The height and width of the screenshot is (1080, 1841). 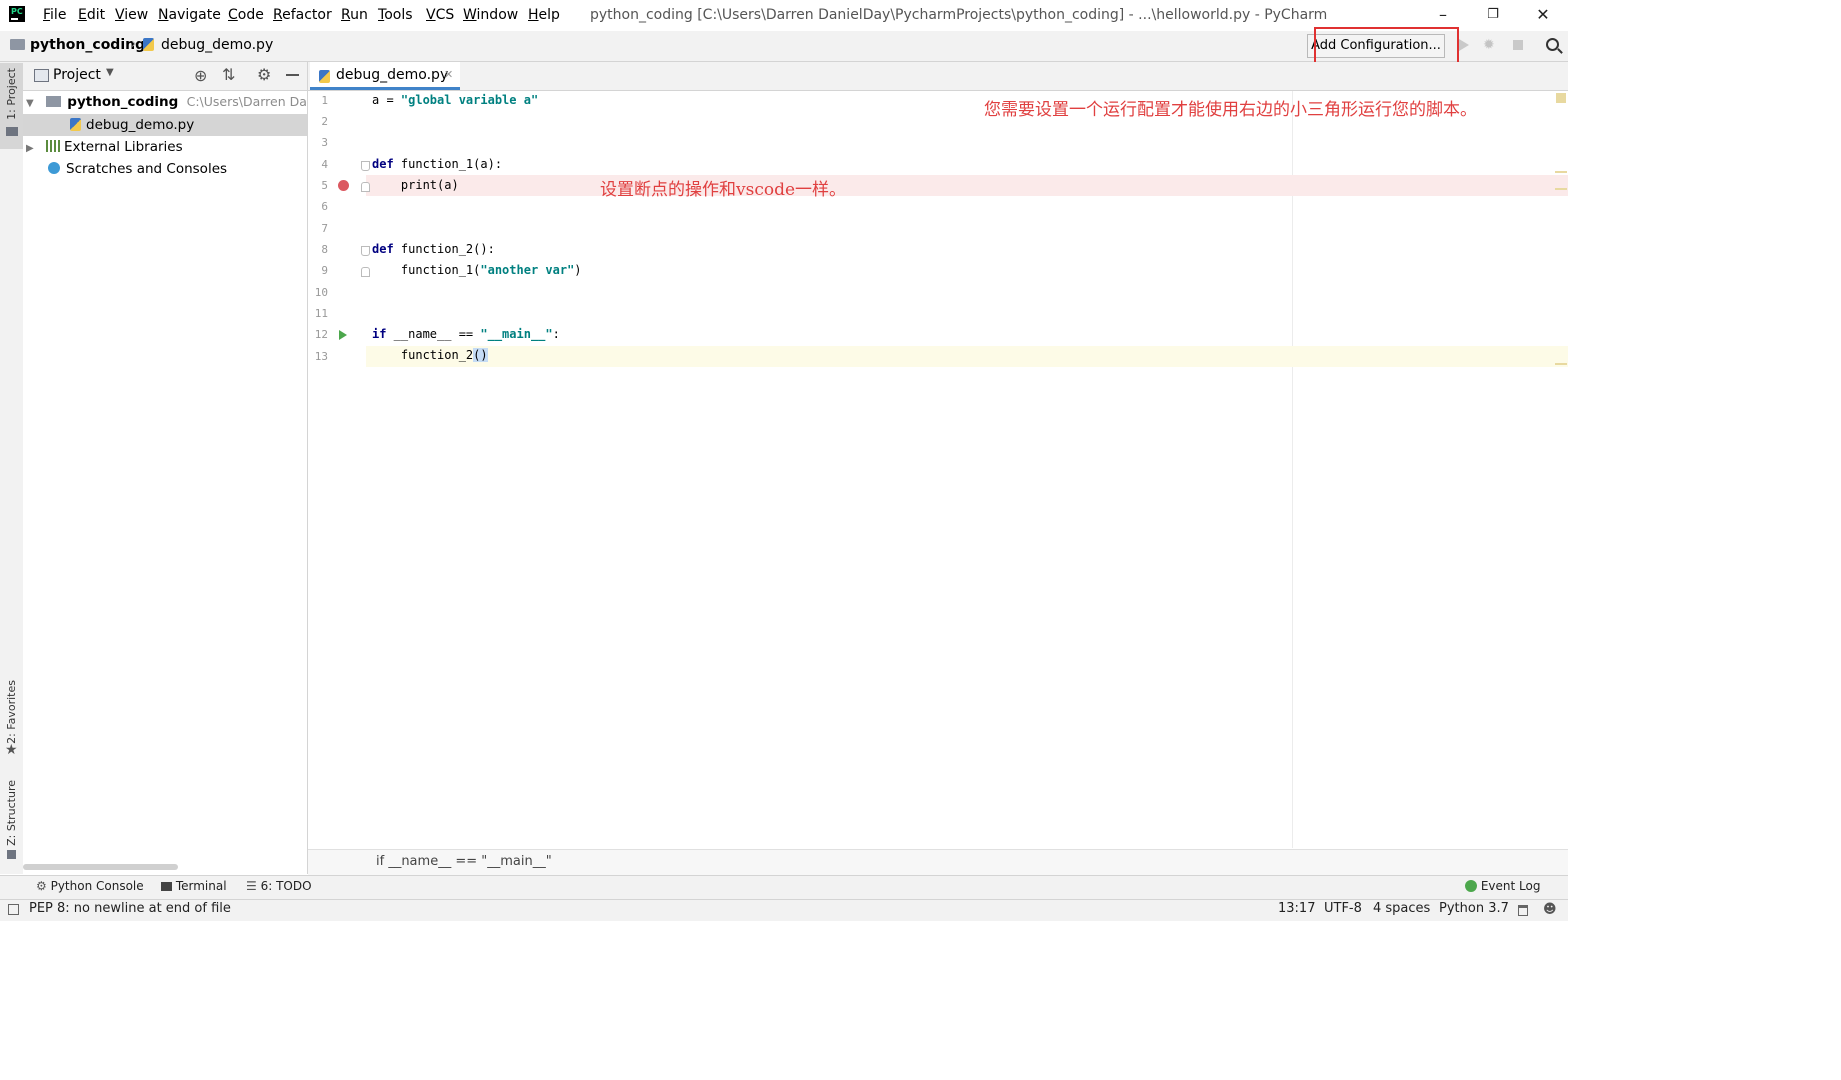 What do you see at coordinates (1550, 909) in the screenshot?
I see `inspector-icon: ☻` at bounding box center [1550, 909].